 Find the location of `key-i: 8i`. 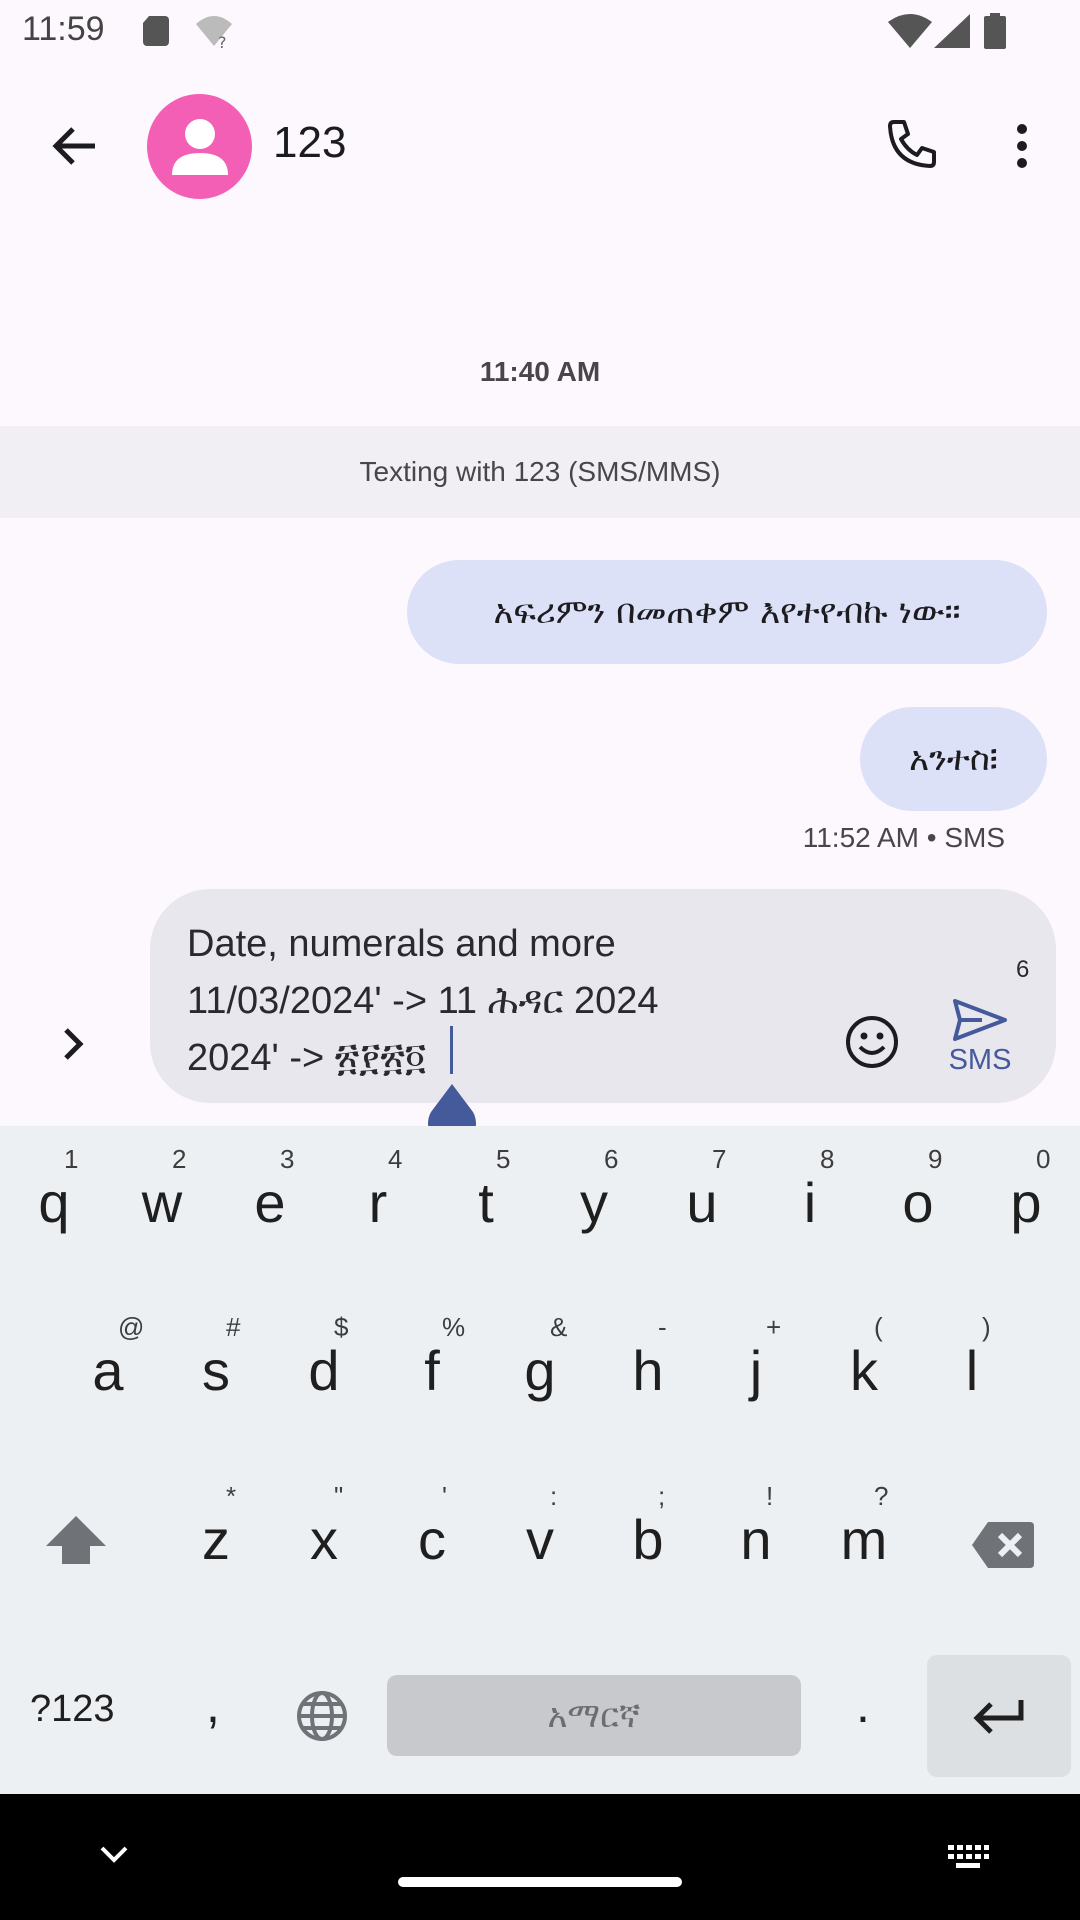

key-i: 8i is located at coordinates (810, 1201).